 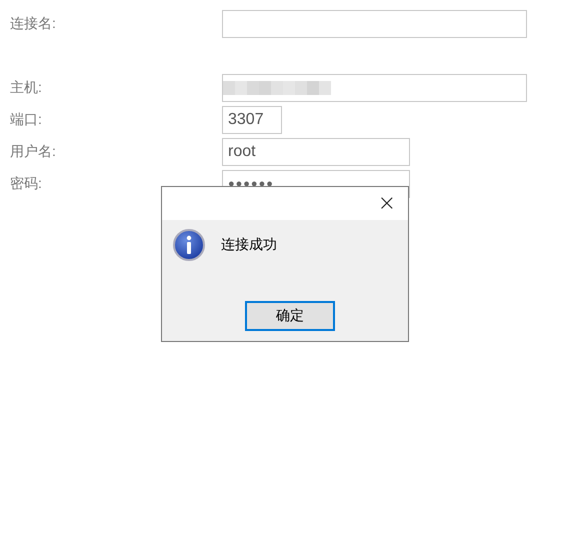 I want to click on ok-button: 确定, so click(x=290, y=316).